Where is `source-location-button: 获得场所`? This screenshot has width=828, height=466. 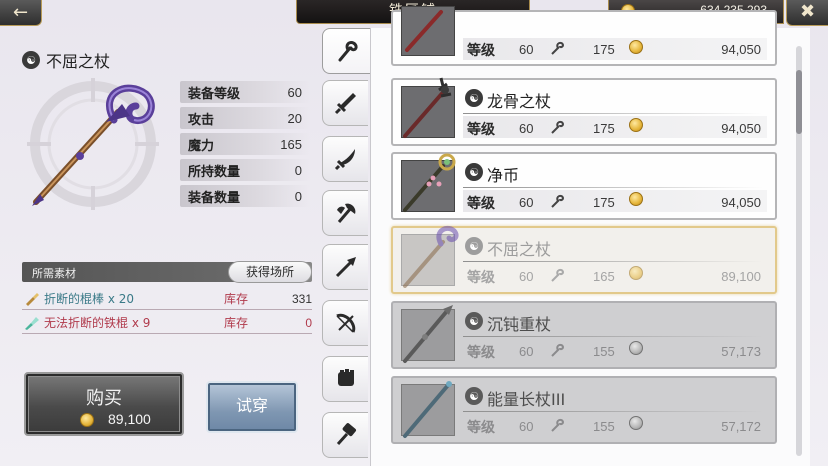 source-location-button: 获得场所 is located at coordinates (270, 272).